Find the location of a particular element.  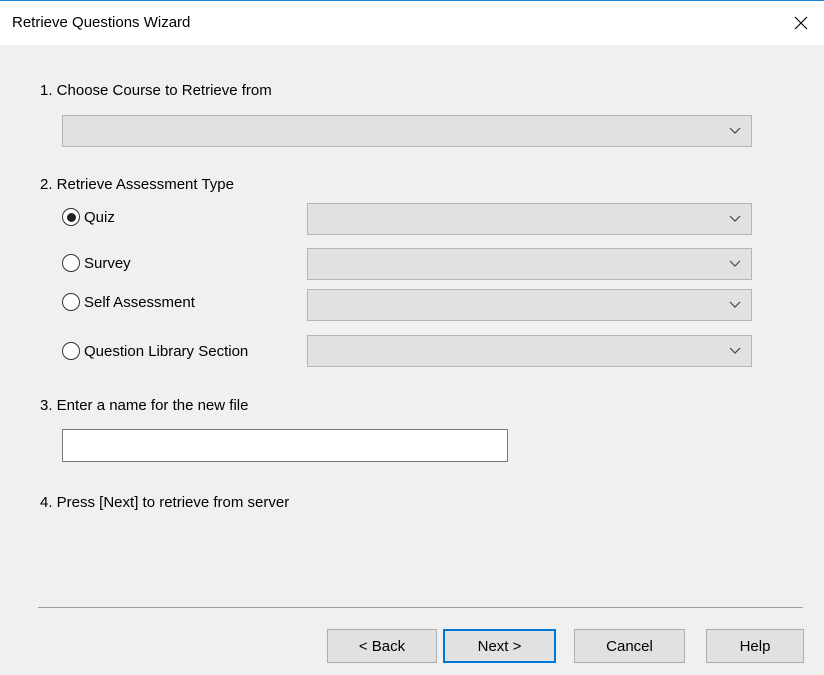

course-select is located at coordinates (407, 131).